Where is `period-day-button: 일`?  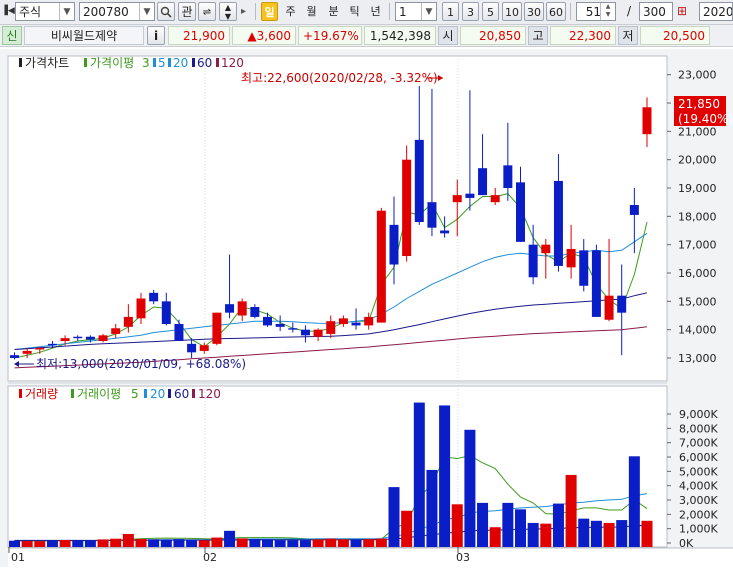 period-day-button: 일 is located at coordinates (269, 11).